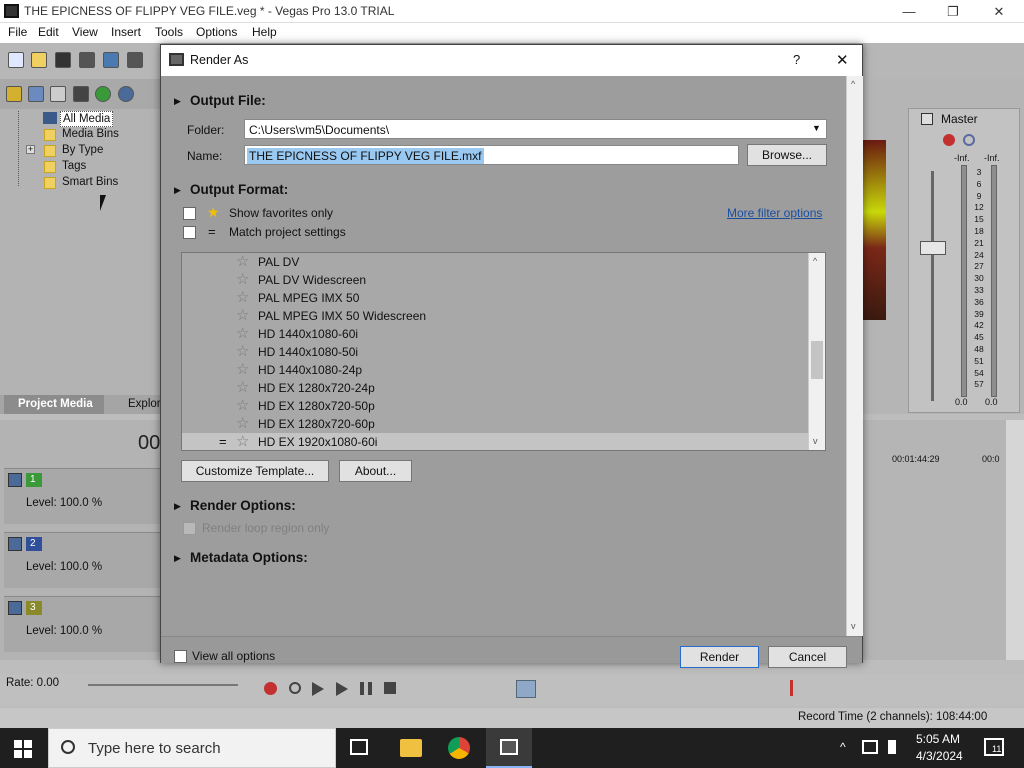  Describe the element at coordinates (842, 60) in the screenshot. I see `dialog-close-button: ✕` at that location.